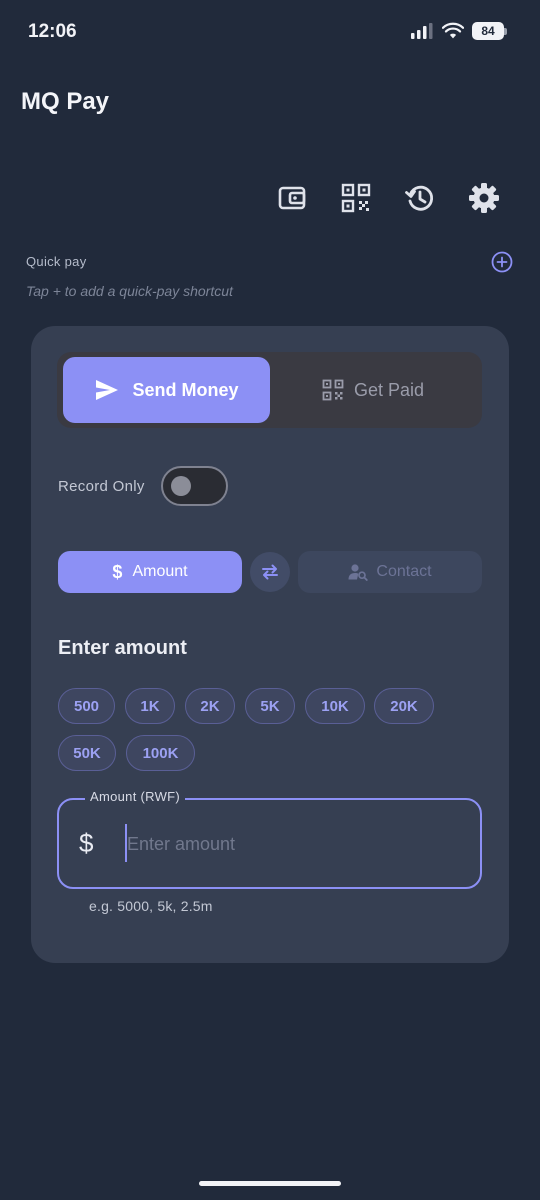 Image resolution: width=540 pixels, height=1200 pixels. Describe the element at coordinates (270, 706) in the screenshot. I see `preset-chip-5k: 5K` at that location.